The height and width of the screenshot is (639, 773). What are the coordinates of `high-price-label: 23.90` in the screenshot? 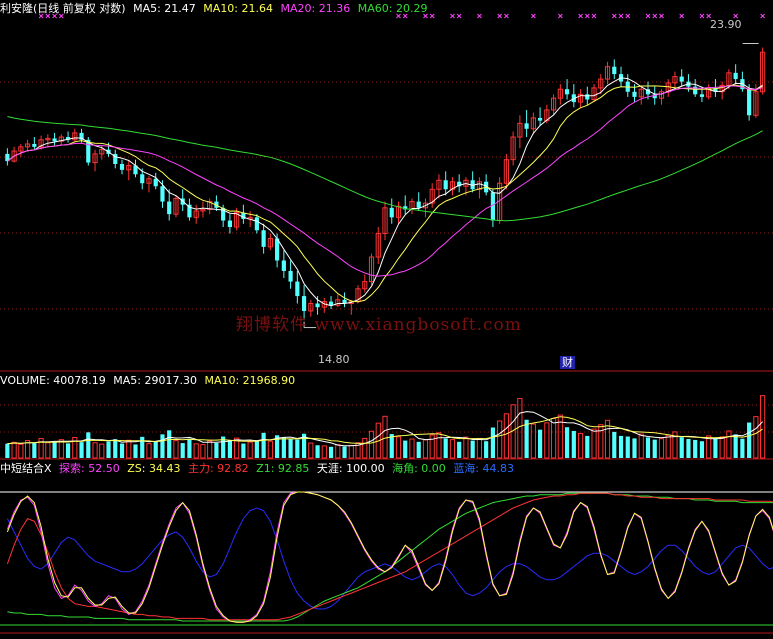 It's located at (726, 24).